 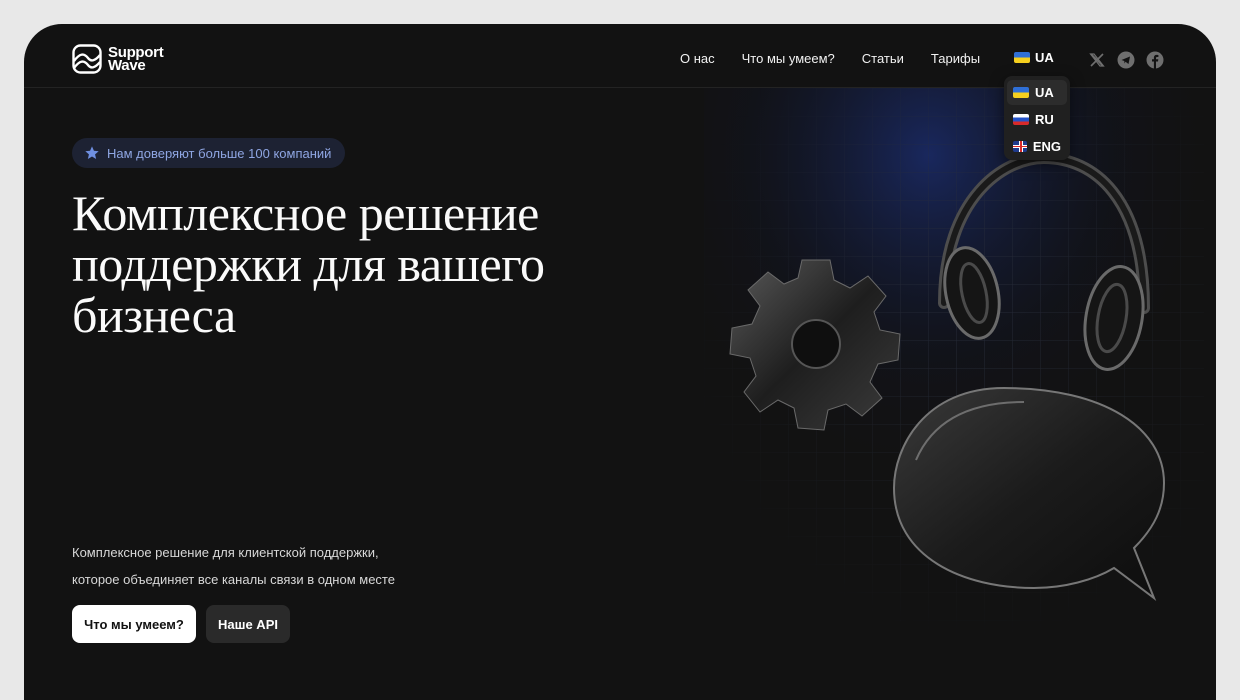 What do you see at coordinates (788, 59) in the screenshot?
I see `nav-item-features: Что мы умеем?` at bounding box center [788, 59].